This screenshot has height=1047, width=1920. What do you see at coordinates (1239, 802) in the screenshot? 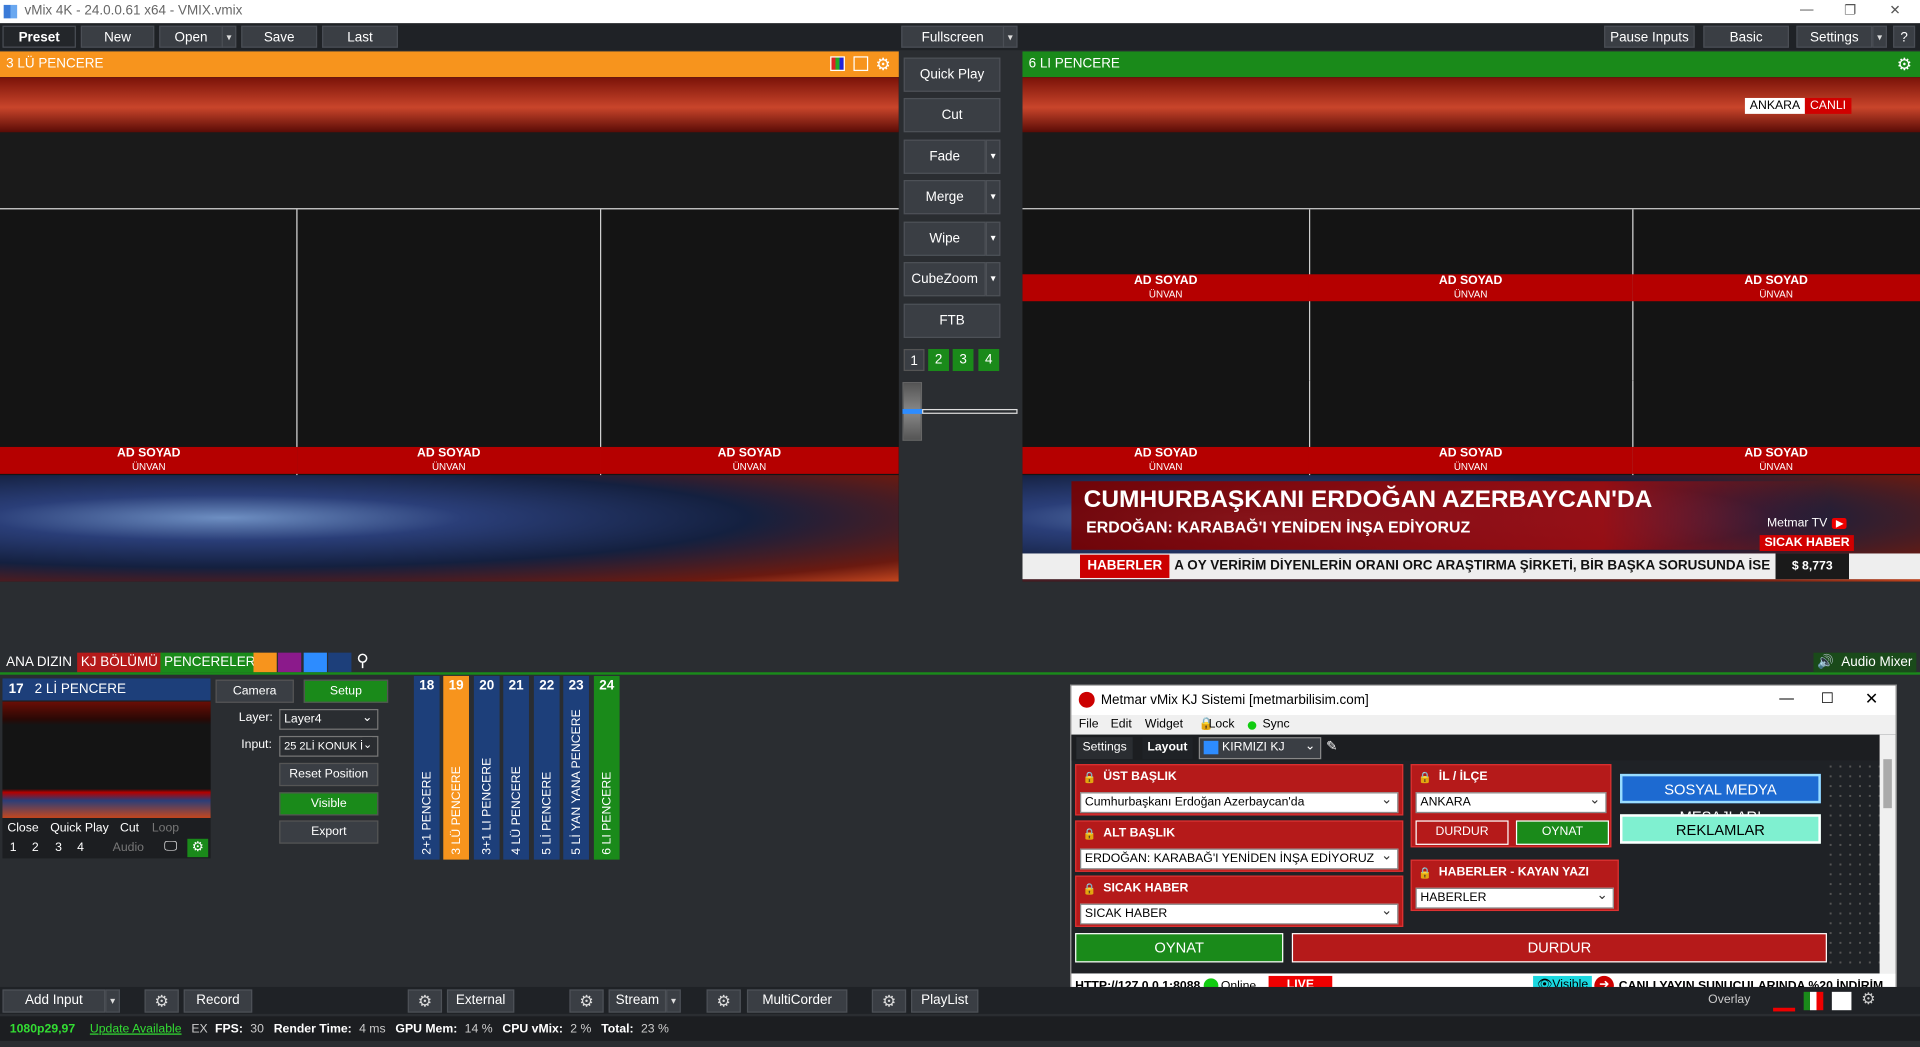
I see `ust-baslik-select: Cumhurbaşkanı Erdoğan Azerbaycan'da` at bounding box center [1239, 802].